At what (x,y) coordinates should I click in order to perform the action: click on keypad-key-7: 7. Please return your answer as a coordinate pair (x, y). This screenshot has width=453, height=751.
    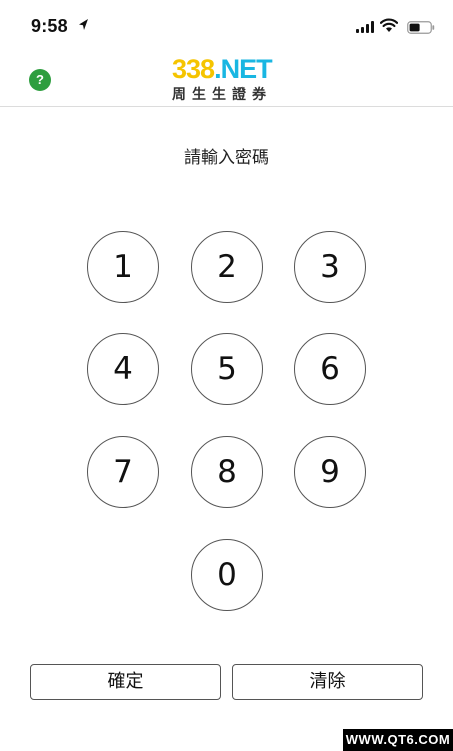
    Looking at the image, I should click on (123, 472).